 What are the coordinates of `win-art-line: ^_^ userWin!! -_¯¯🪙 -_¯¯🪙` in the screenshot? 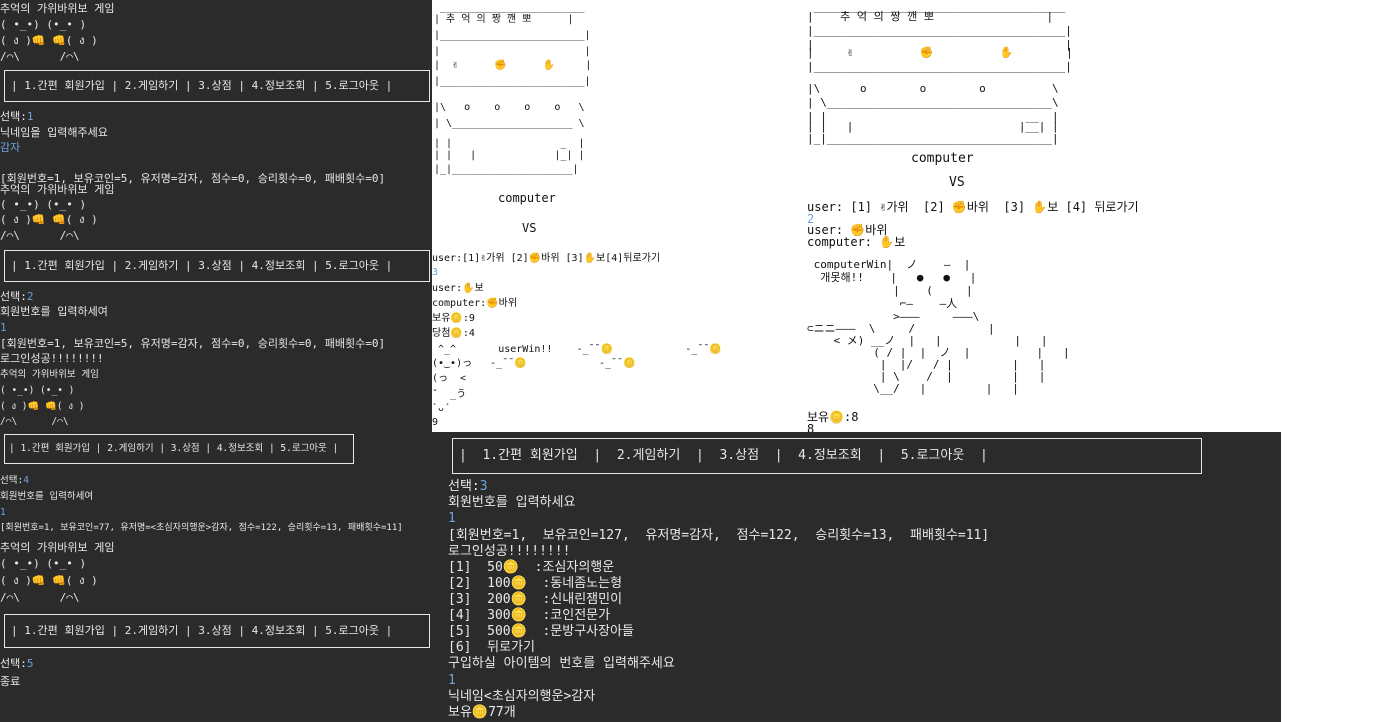 It's located at (577, 349).